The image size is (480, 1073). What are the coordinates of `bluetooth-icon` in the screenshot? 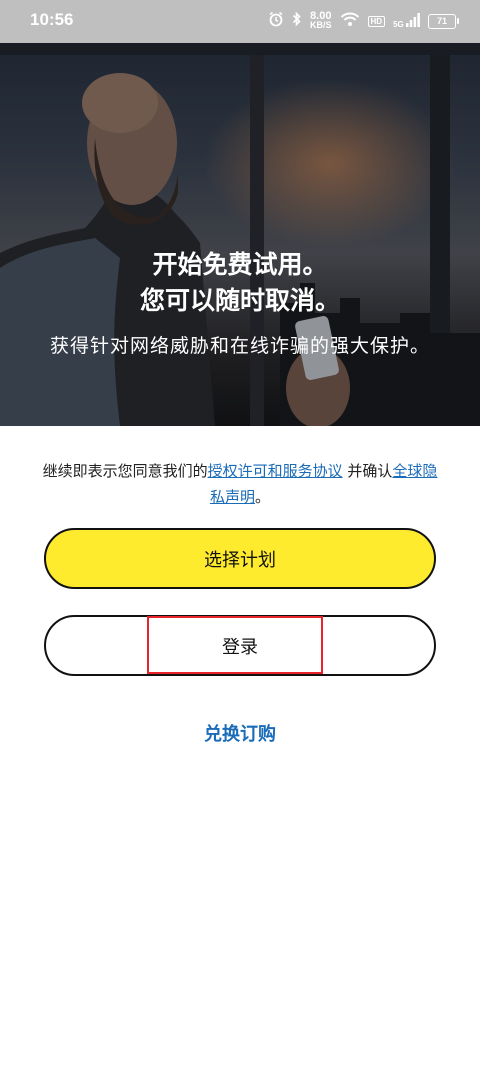 It's located at (297, 21).